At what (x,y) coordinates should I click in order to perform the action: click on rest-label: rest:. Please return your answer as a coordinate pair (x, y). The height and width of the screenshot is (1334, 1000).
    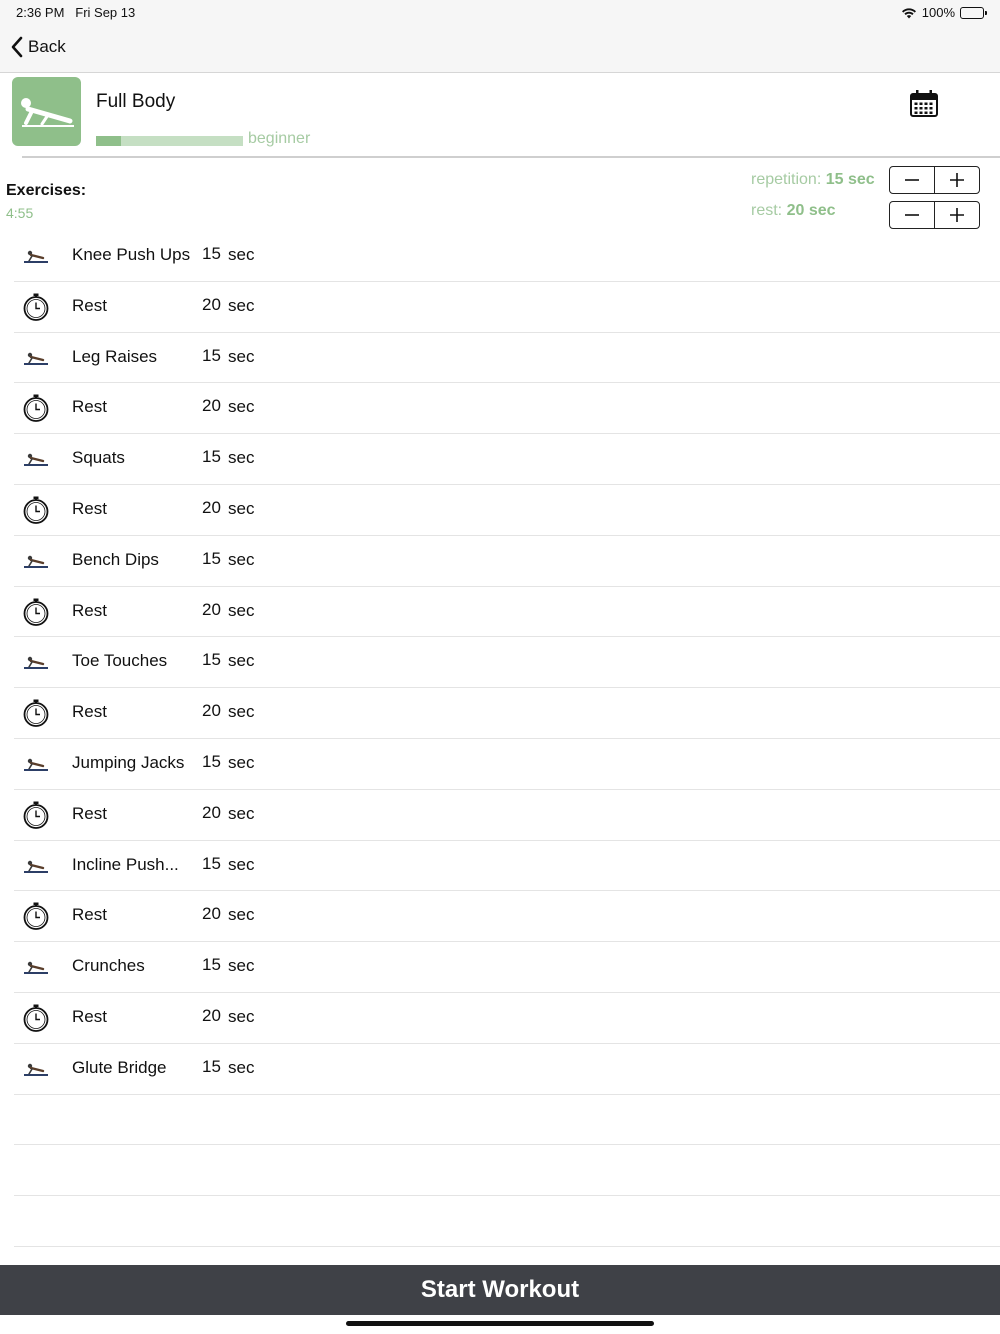
    Looking at the image, I should click on (767, 210).